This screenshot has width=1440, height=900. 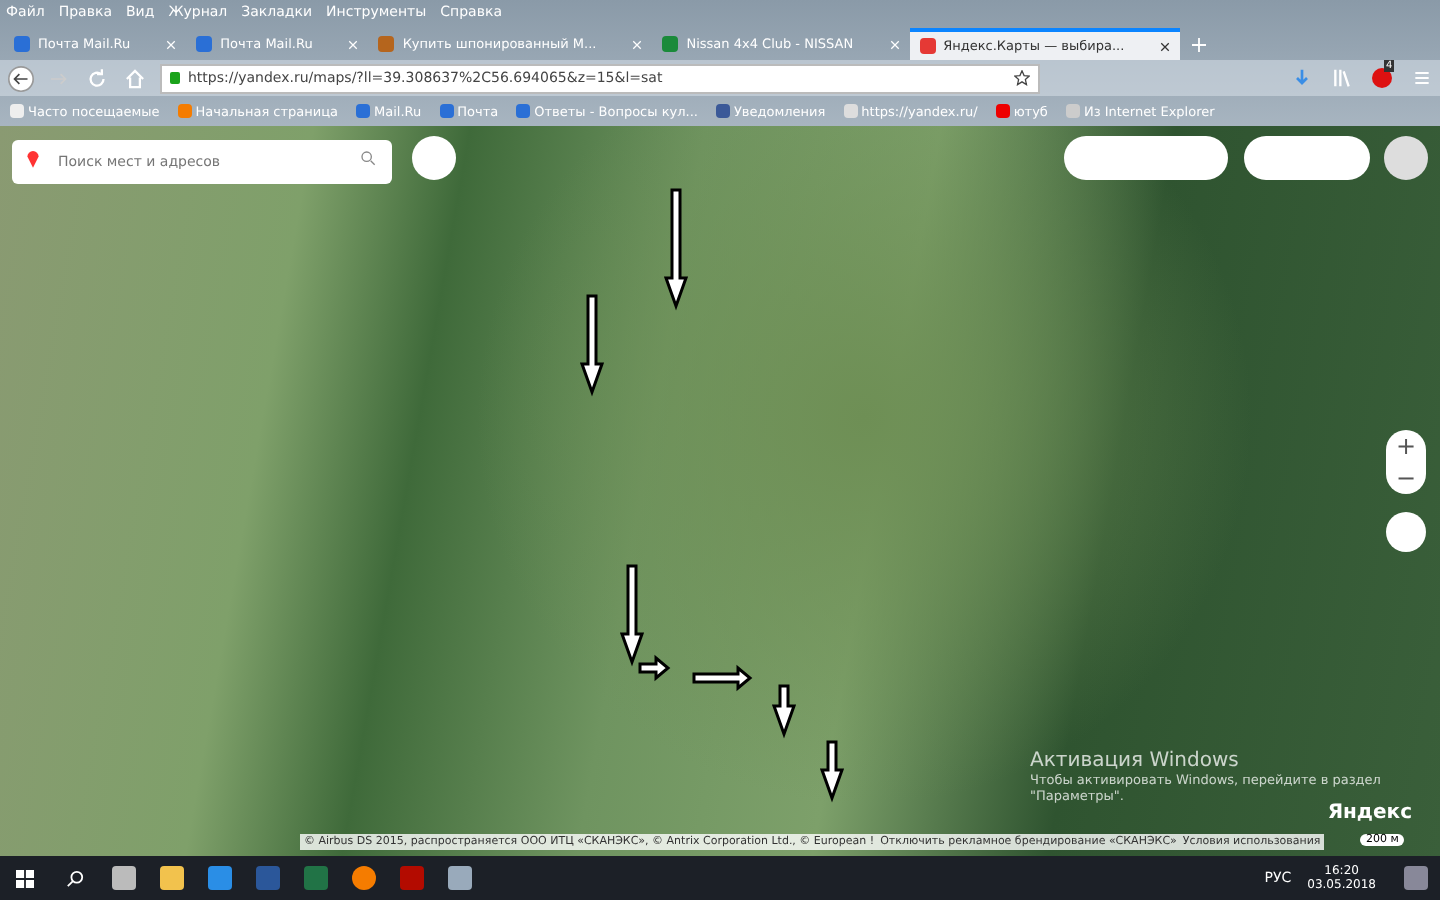 What do you see at coordinates (1406, 158) in the screenshot?
I see `avatar-circle` at bounding box center [1406, 158].